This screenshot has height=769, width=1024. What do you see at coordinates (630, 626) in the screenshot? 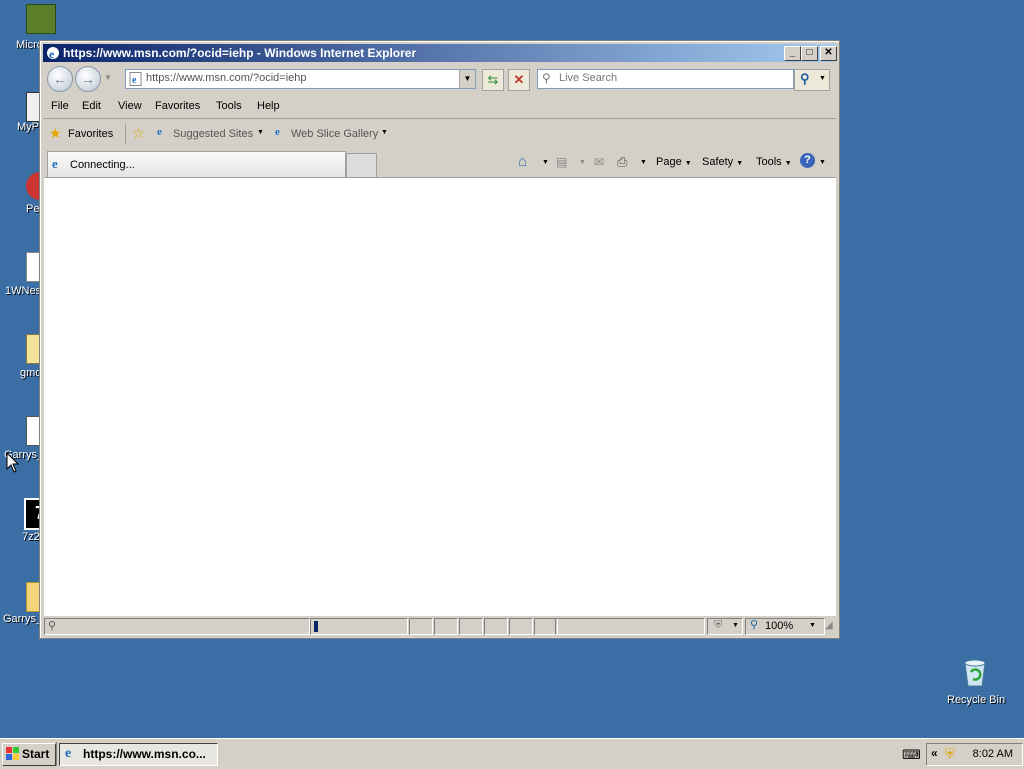
I see `zone-pane` at bounding box center [630, 626].